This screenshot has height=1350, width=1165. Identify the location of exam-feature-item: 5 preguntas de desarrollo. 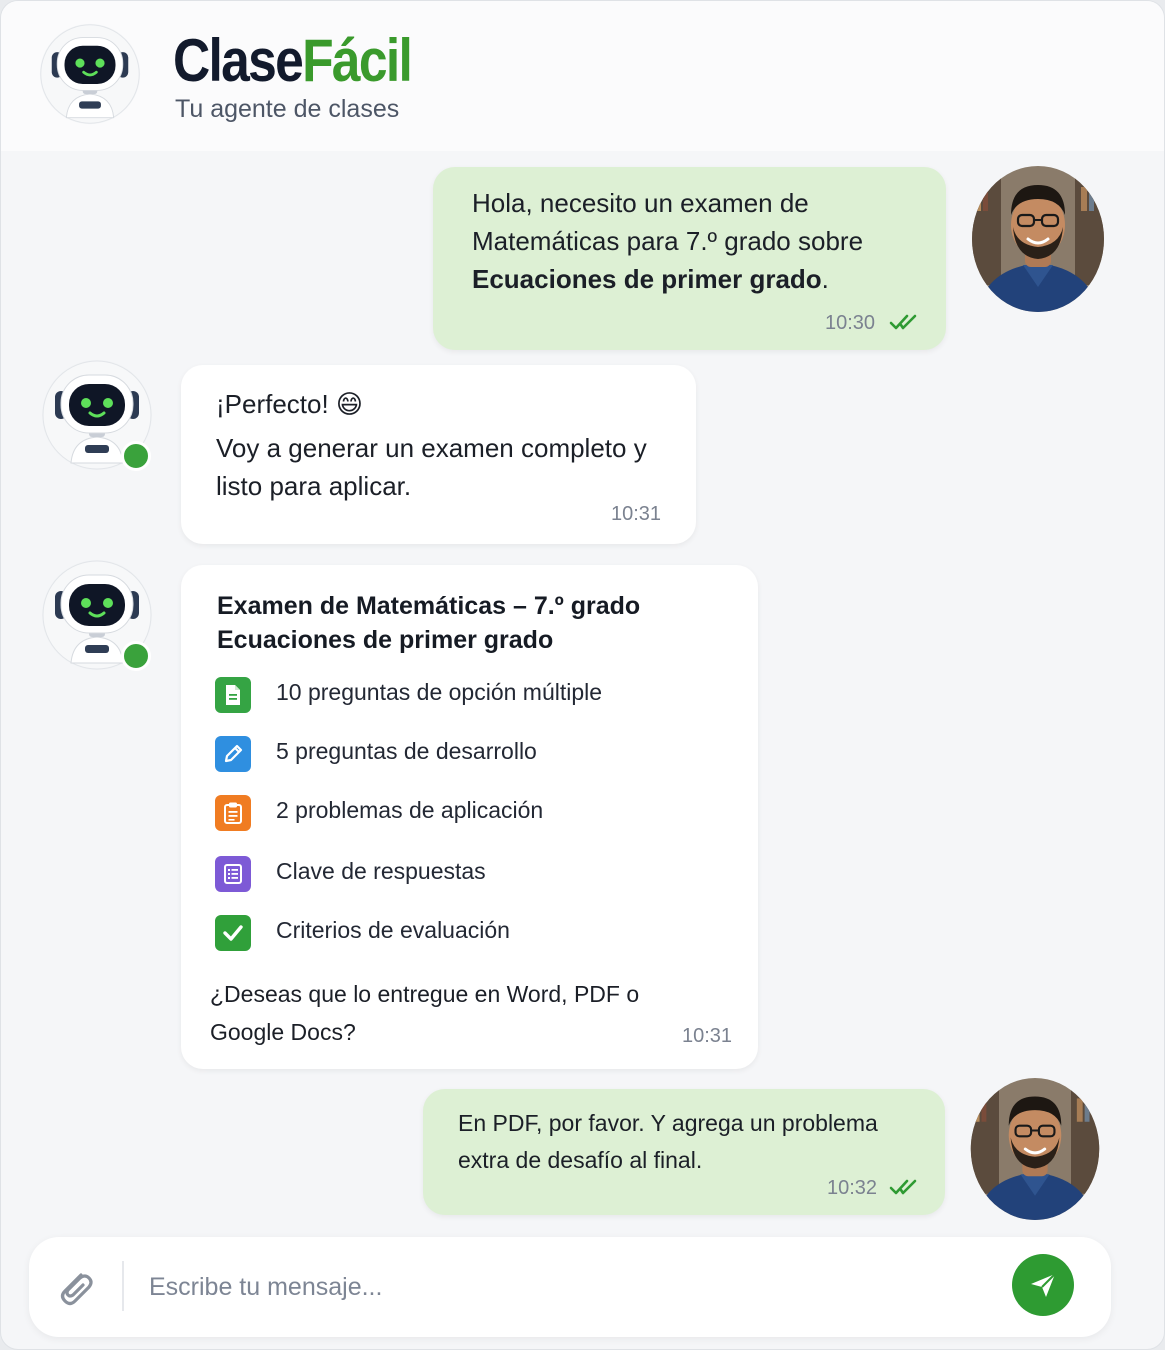
(465, 755).